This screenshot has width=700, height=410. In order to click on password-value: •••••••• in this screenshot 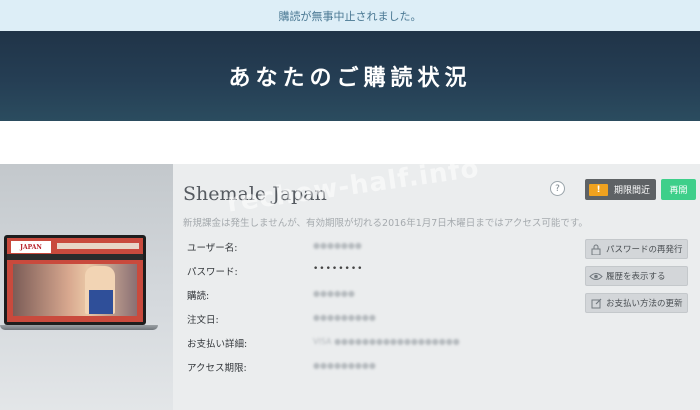, I will do `click(338, 269)`.